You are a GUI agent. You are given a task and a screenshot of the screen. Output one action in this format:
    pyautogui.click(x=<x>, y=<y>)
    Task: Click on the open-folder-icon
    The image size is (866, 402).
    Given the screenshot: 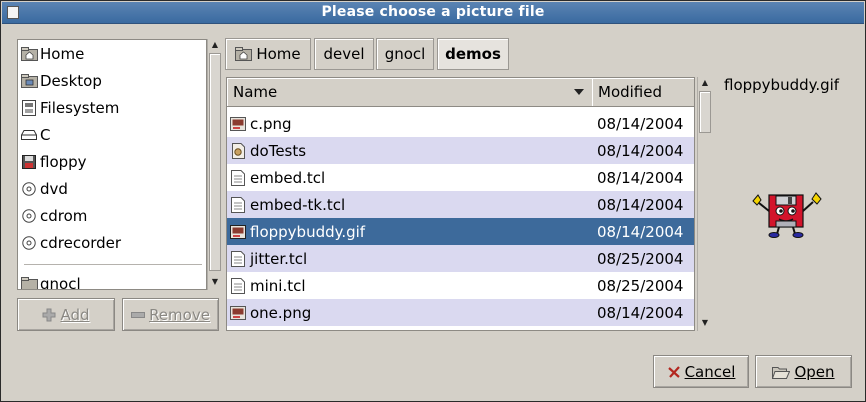 What is the action you would take?
    pyautogui.click(x=781, y=372)
    